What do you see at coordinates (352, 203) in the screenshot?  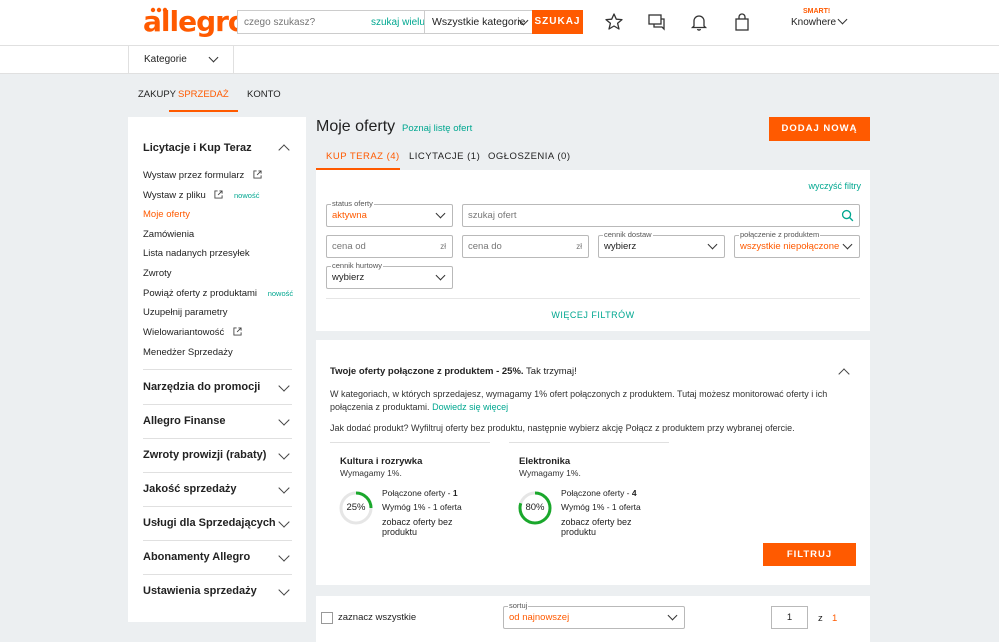 I see `status-label: status oferty` at bounding box center [352, 203].